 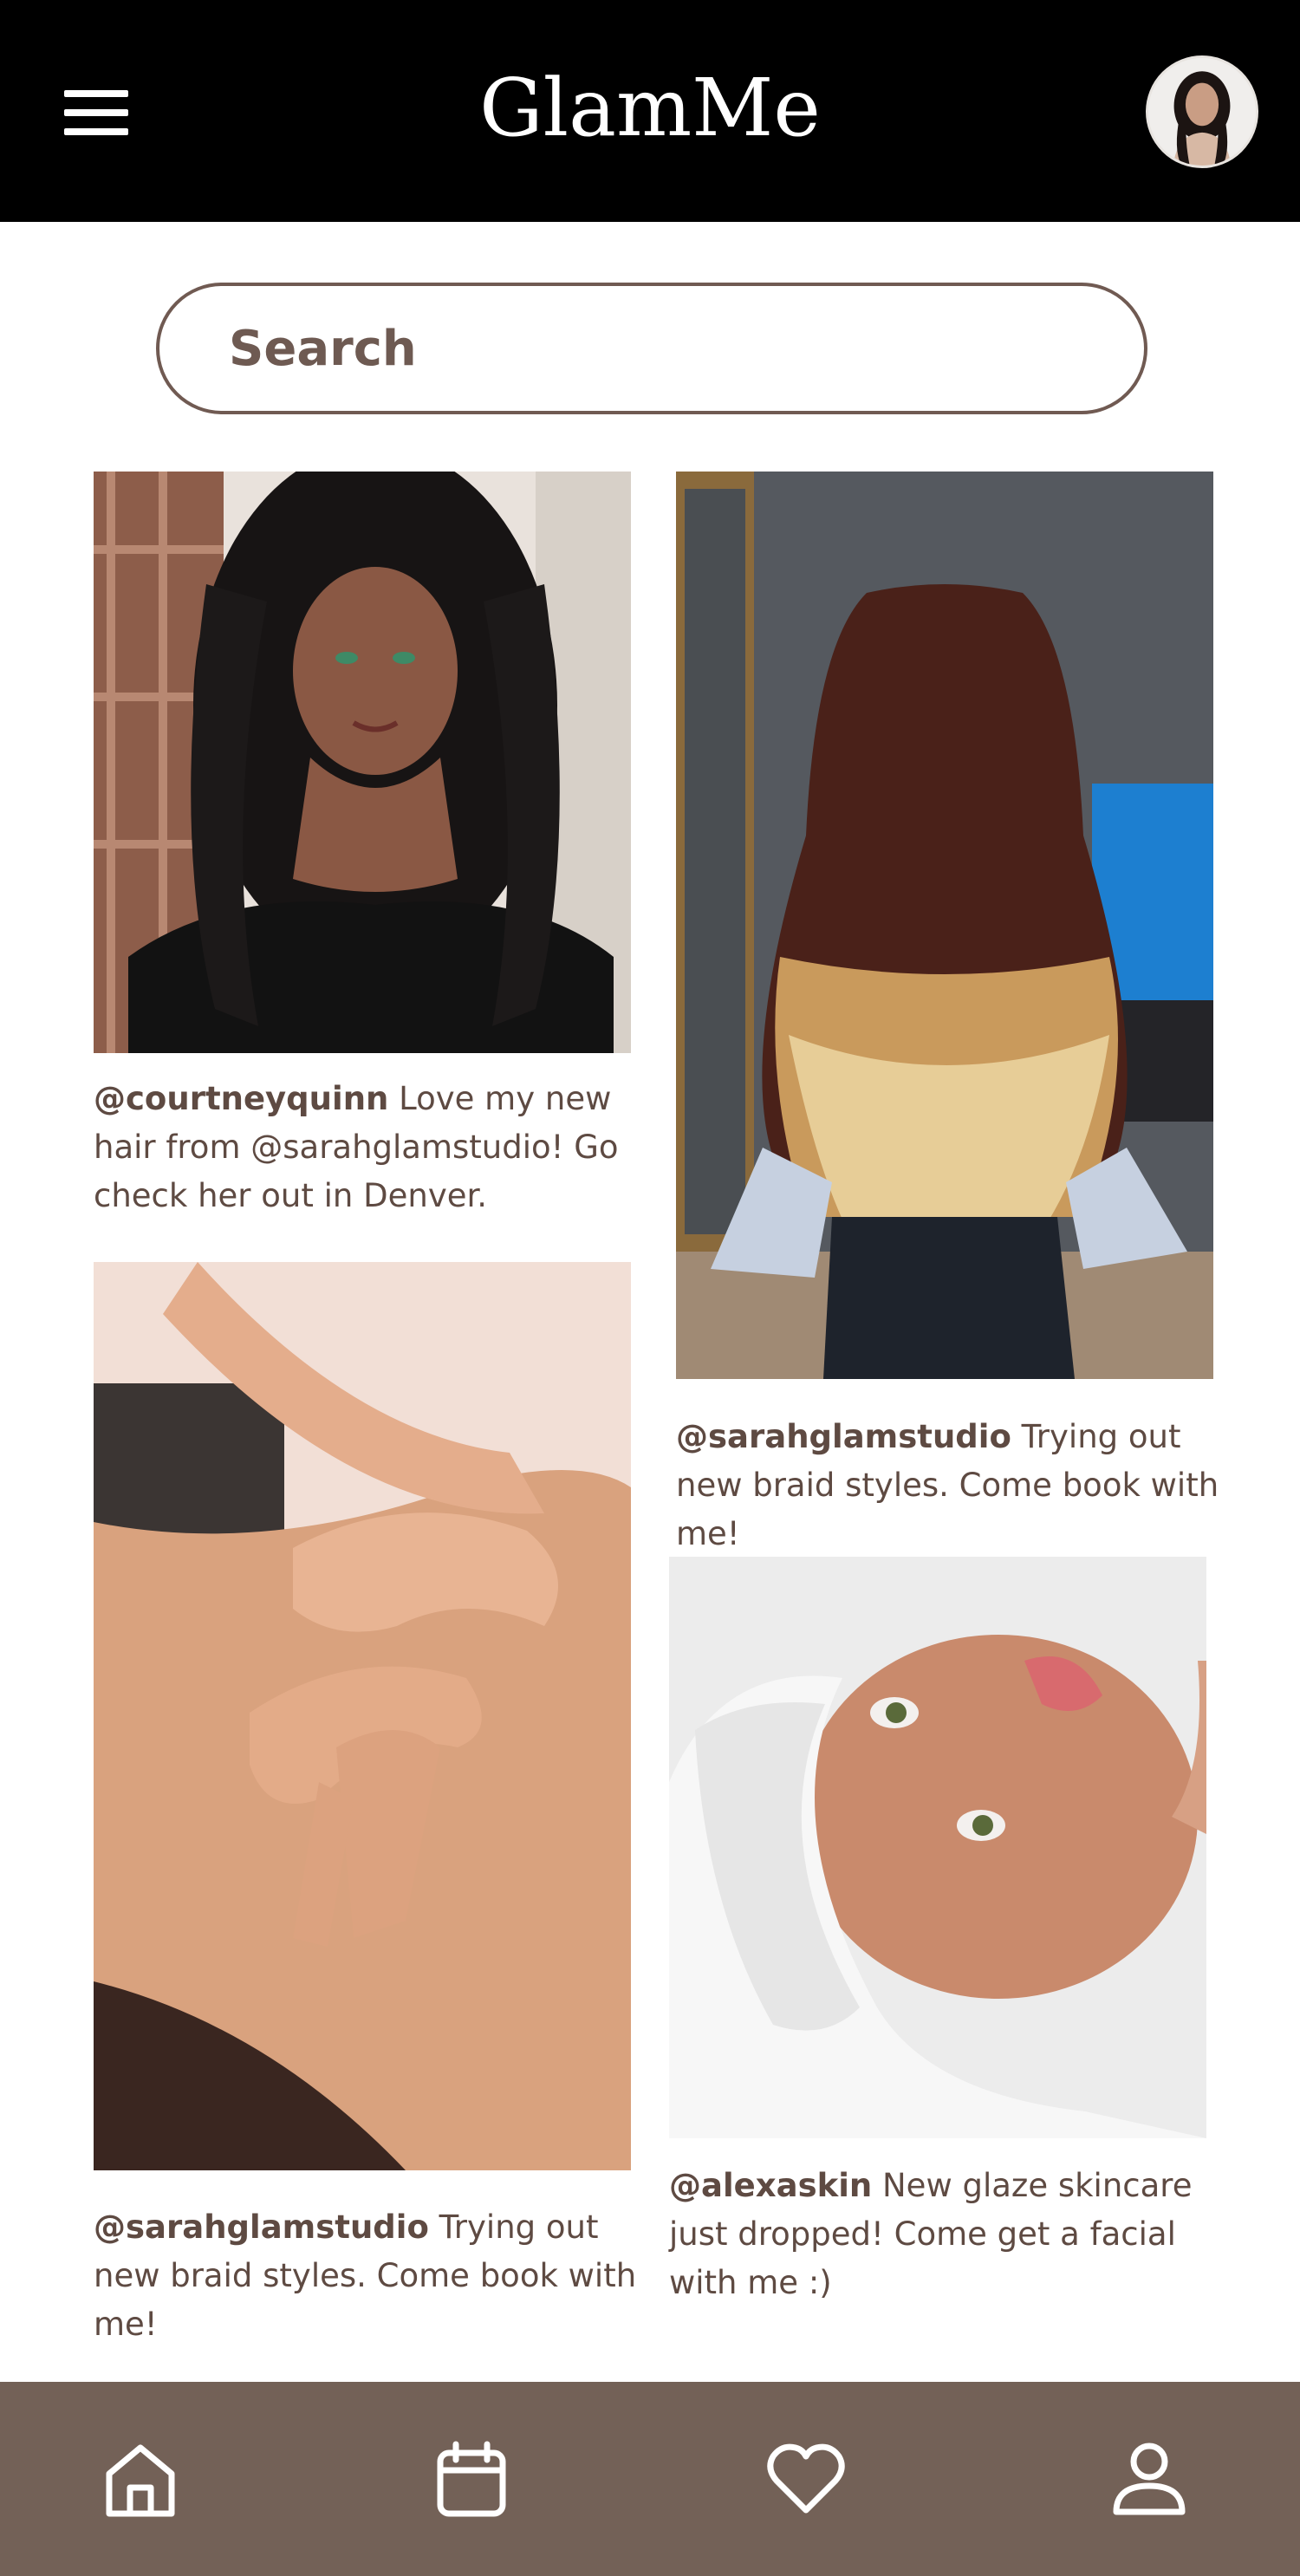 I want to click on search-input, so click(x=645, y=348).